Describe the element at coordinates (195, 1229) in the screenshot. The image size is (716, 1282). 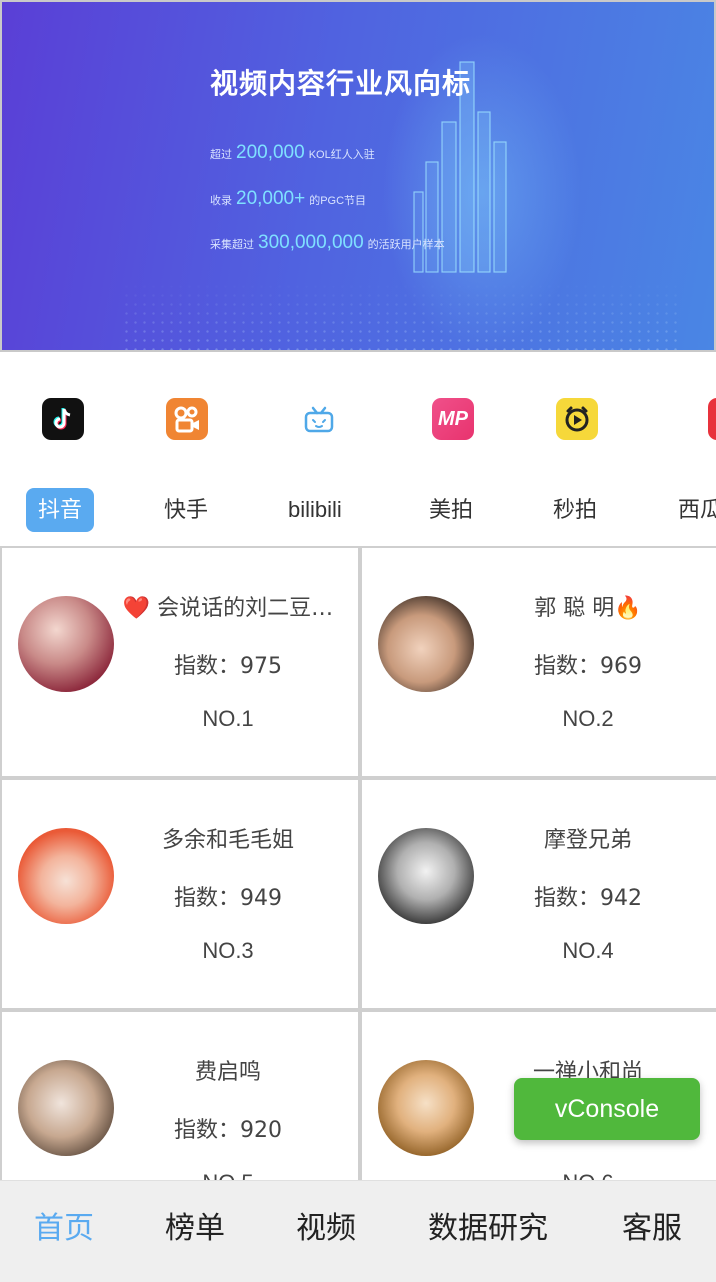
I see `nav-ranking: 榜单` at that location.